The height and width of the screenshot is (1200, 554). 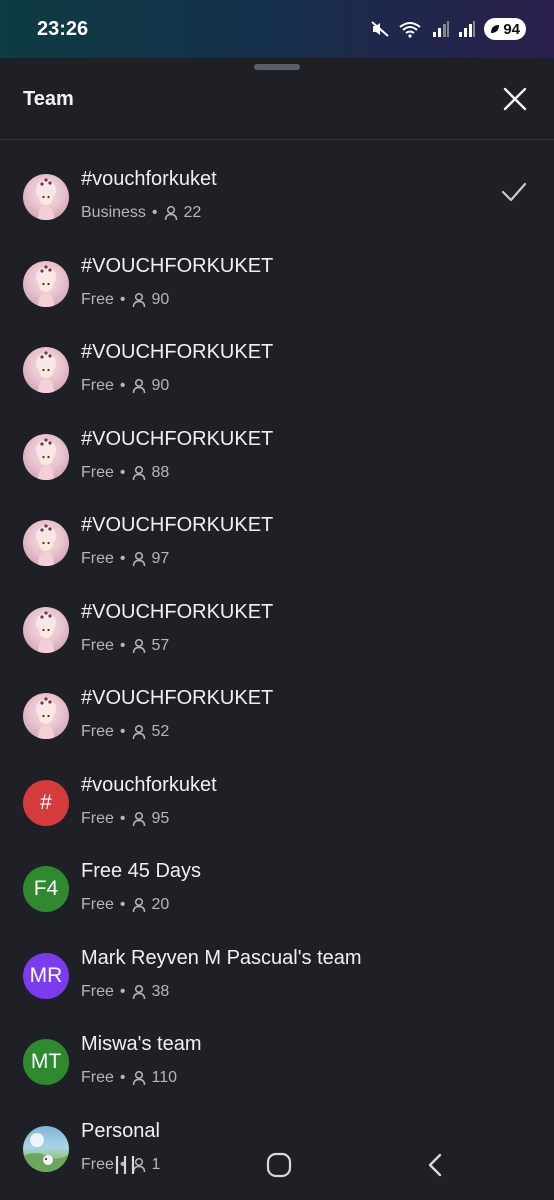 I want to click on back-icon, so click(x=435, y=1165).